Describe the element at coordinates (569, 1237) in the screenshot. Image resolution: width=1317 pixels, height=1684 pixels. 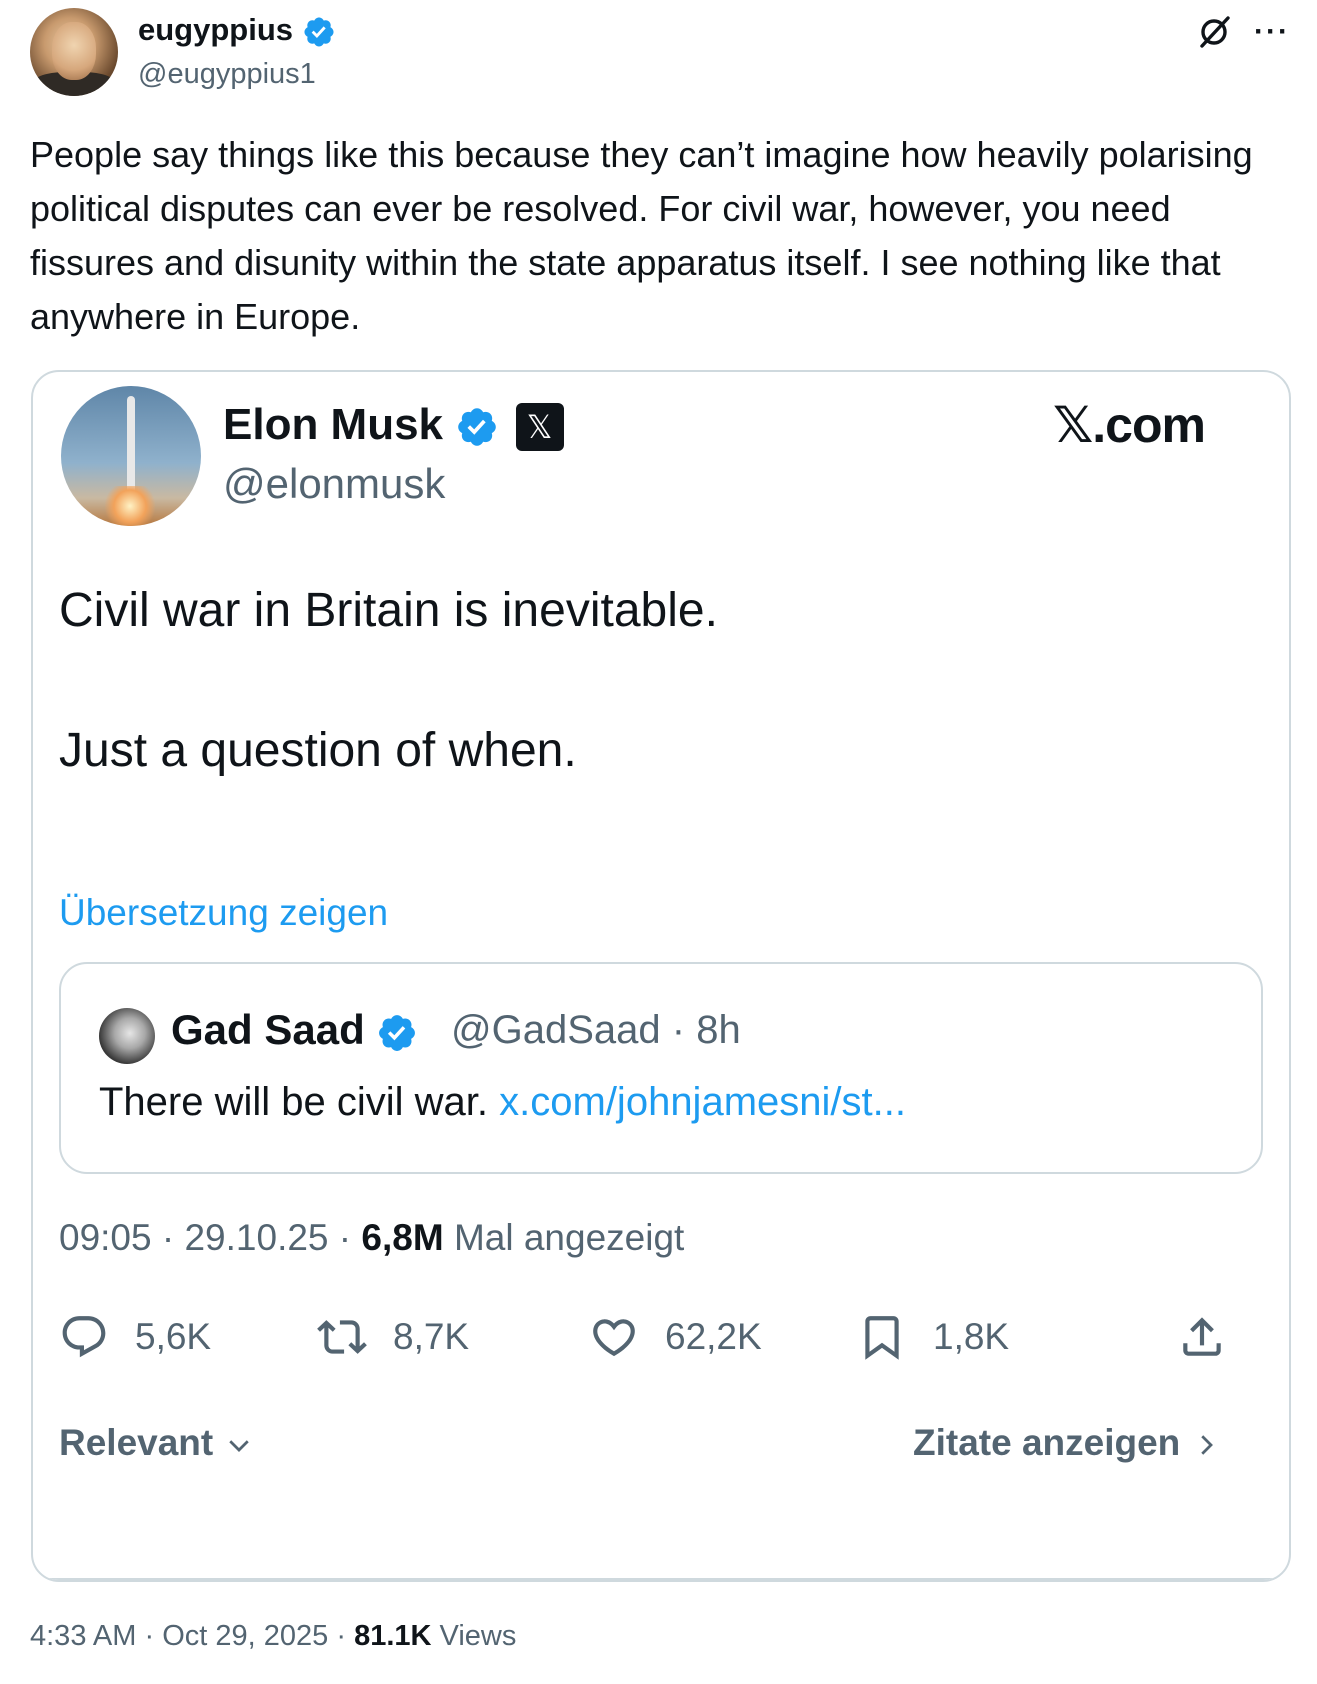
I see `embed-views-label: Mal angezeigt` at that location.